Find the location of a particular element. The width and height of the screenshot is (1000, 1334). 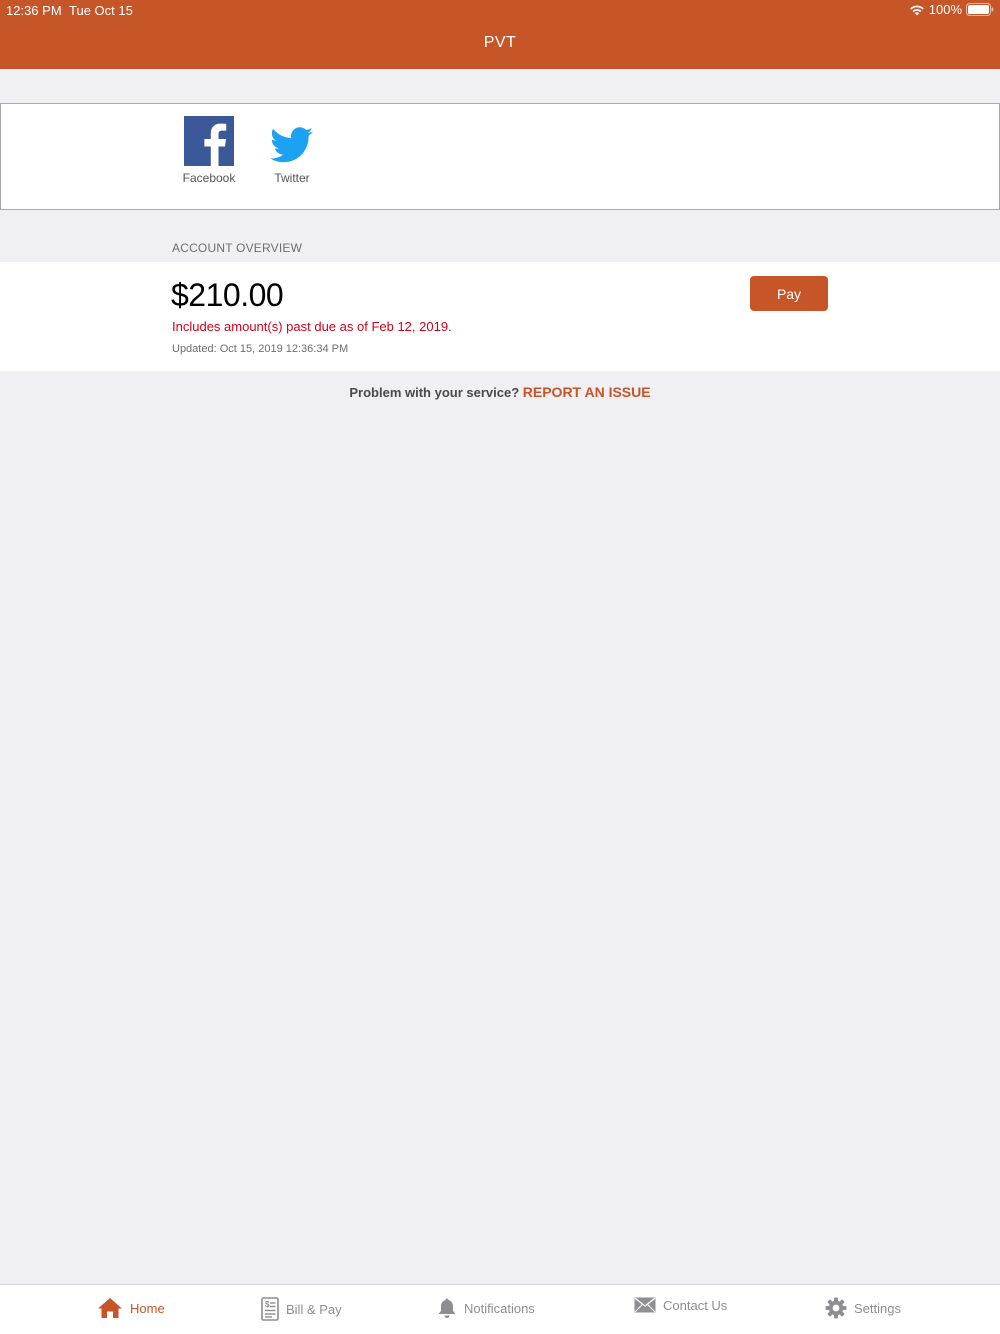

facebook-label: Facebook is located at coordinates (209, 178).